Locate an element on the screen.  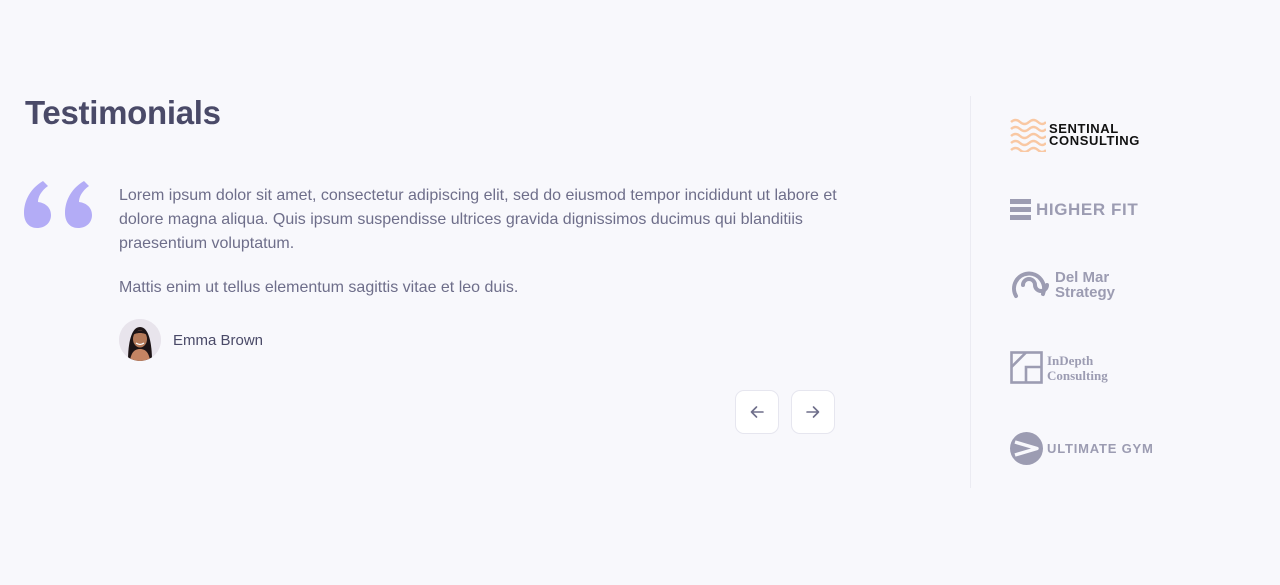
next-button is located at coordinates (813, 412).